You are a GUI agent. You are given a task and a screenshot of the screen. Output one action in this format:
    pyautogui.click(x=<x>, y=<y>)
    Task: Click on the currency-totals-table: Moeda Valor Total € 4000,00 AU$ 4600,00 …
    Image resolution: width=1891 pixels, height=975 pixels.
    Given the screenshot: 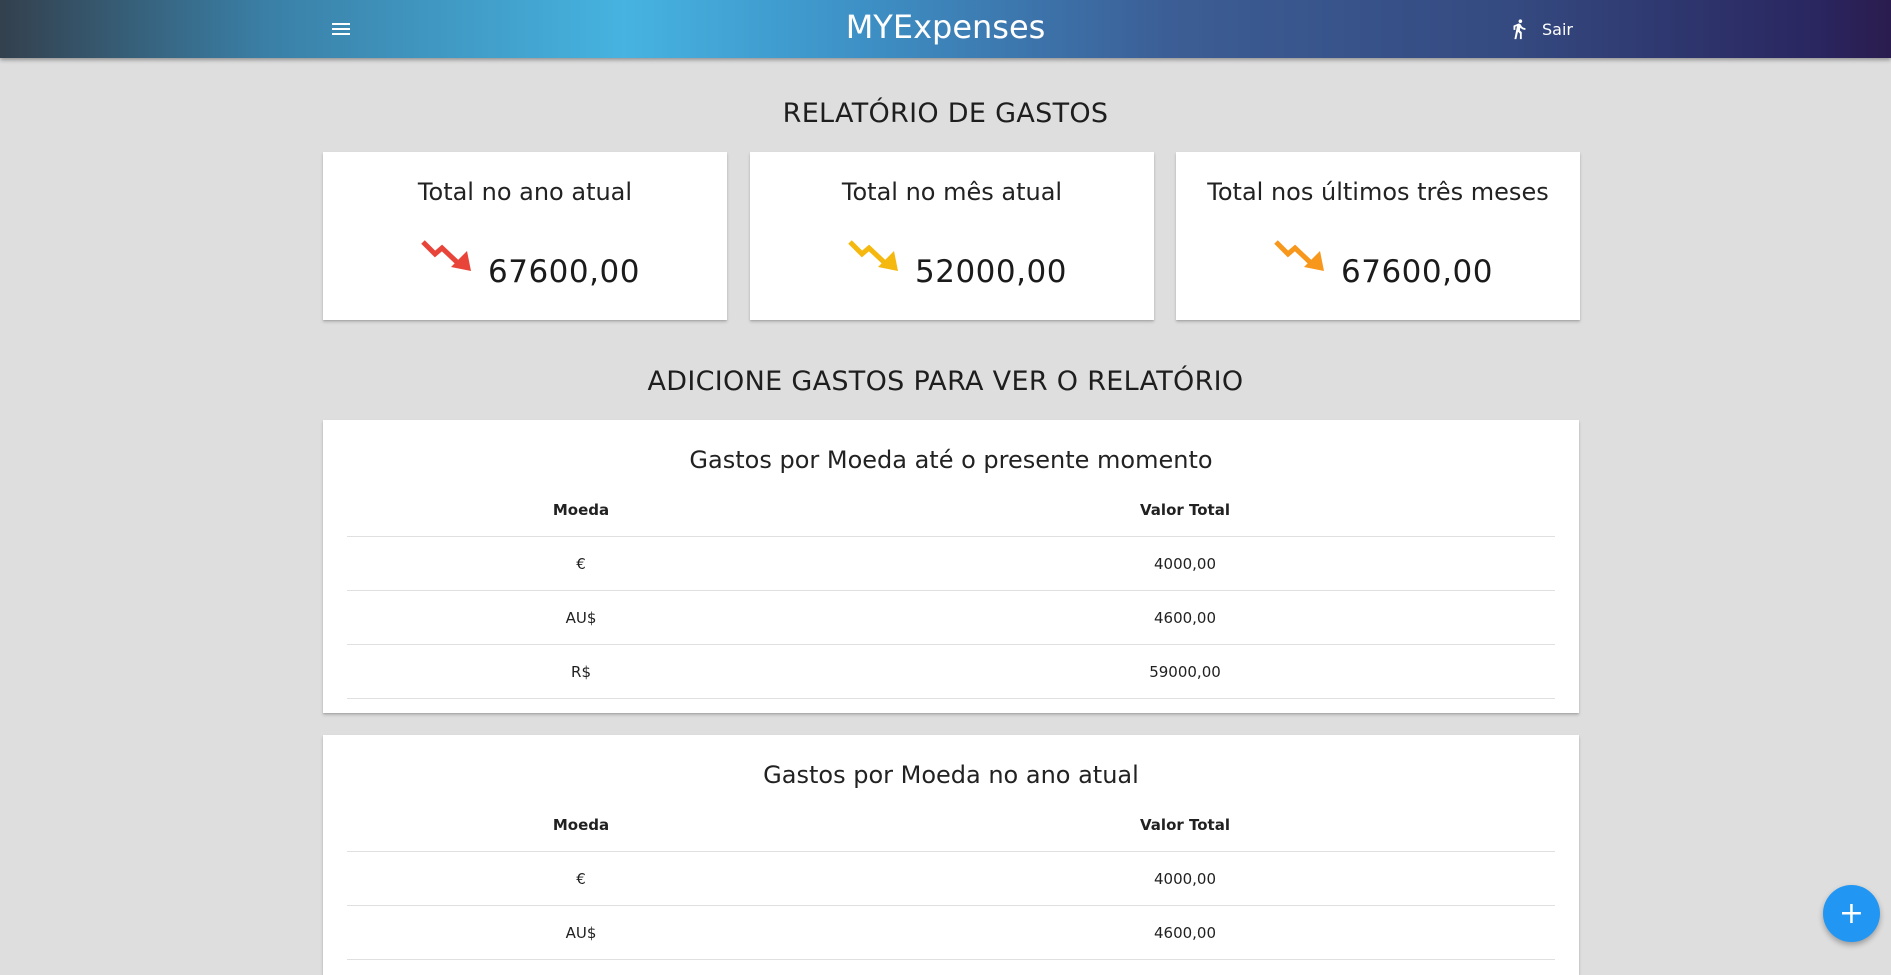 What is the action you would take?
    pyautogui.click(x=951, y=591)
    